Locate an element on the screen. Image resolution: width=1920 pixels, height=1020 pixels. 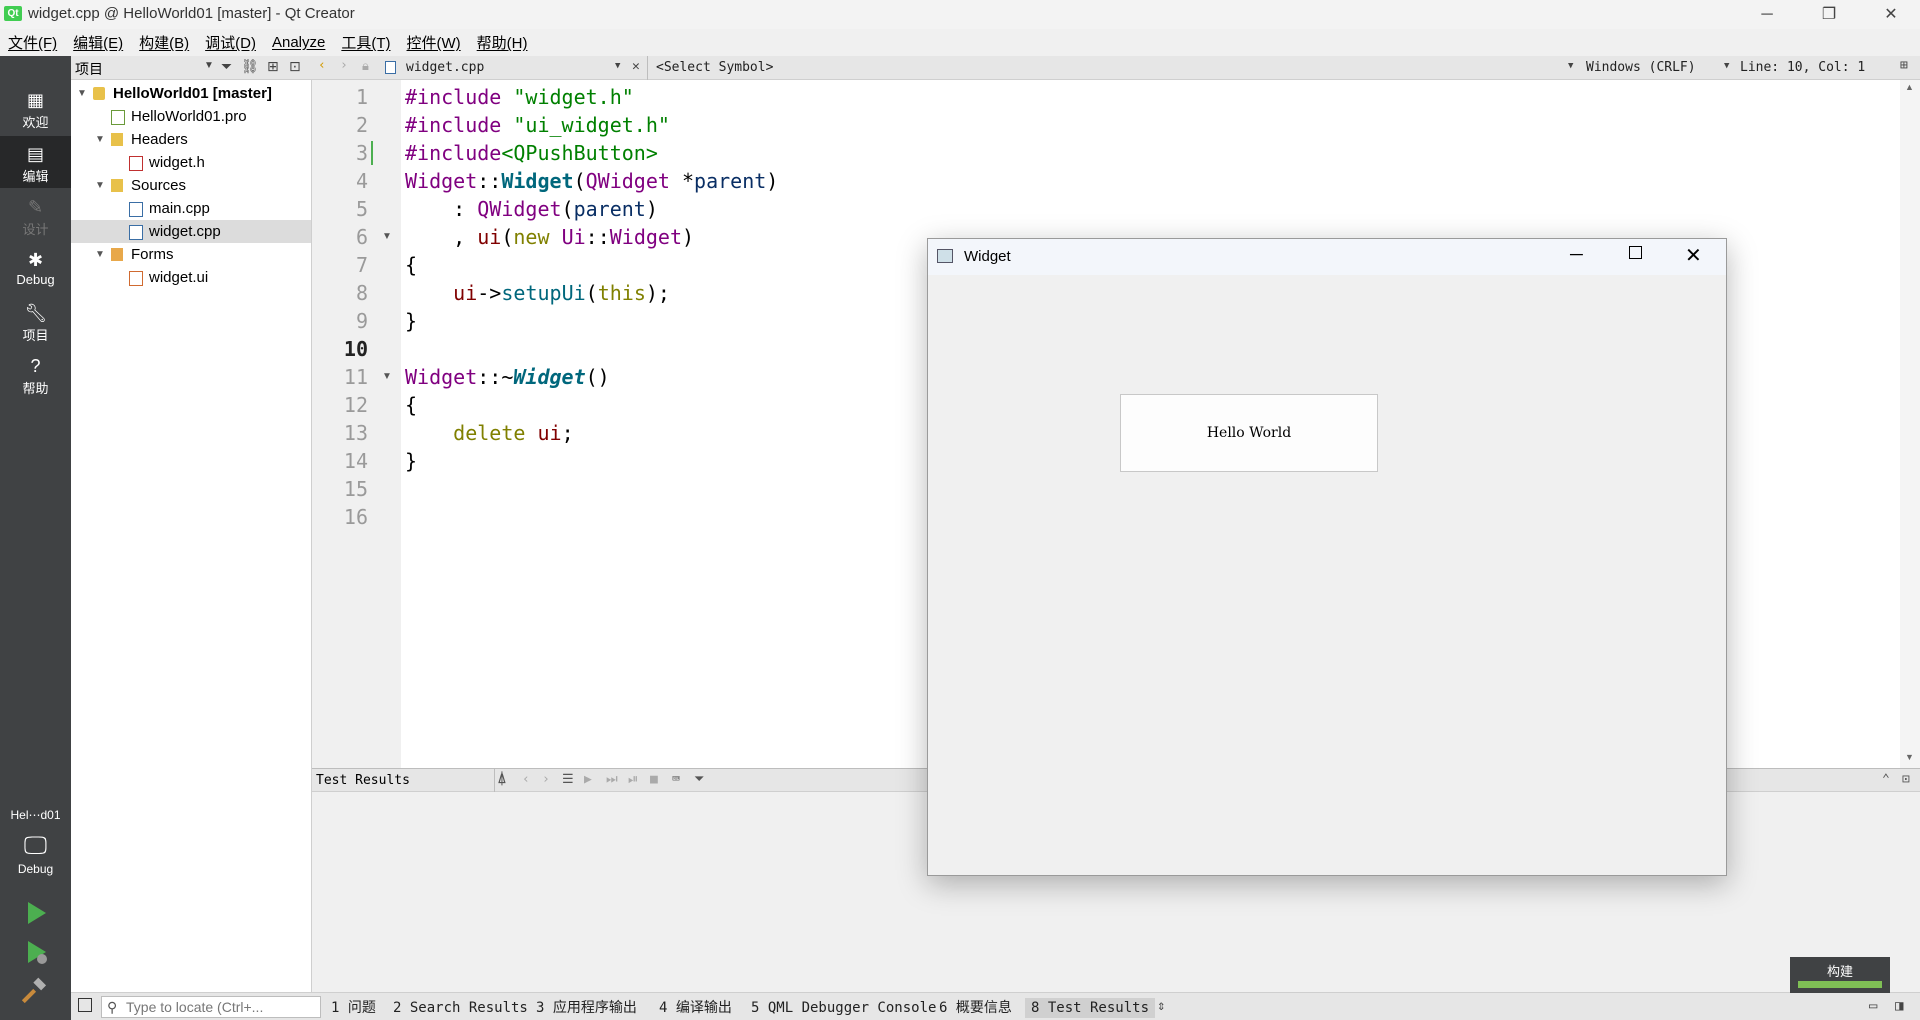
run-all-icon: ▶ is located at coordinates (588, 779).